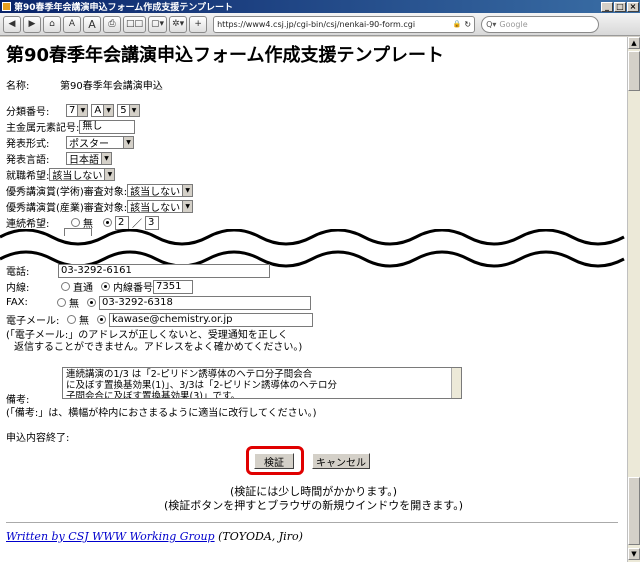  Describe the element at coordinates (32, 24) in the screenshot. I see `forward-icon: ▶` at that location.